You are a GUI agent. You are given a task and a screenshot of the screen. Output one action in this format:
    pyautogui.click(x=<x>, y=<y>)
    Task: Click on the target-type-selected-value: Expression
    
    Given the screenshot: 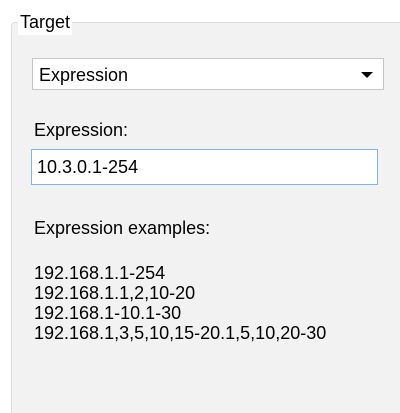 What is the action you would take?
    pyautogui.click(x=84, y=75)
    